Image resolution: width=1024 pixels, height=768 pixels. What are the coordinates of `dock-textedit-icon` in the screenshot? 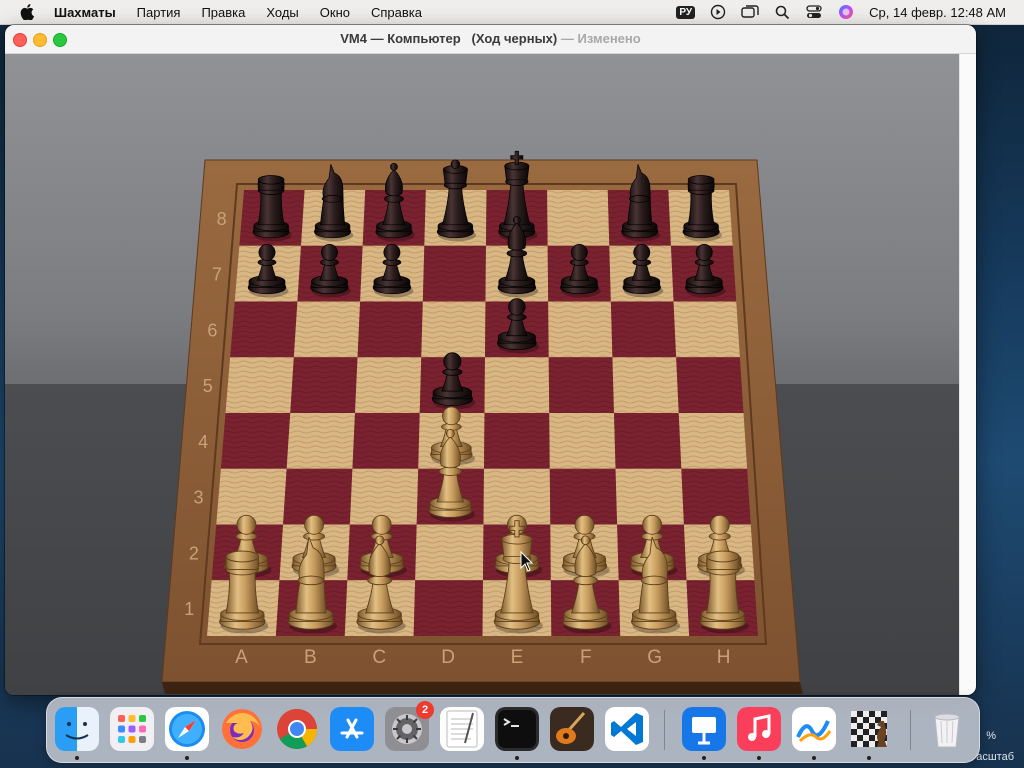 It's located at (462, 729).